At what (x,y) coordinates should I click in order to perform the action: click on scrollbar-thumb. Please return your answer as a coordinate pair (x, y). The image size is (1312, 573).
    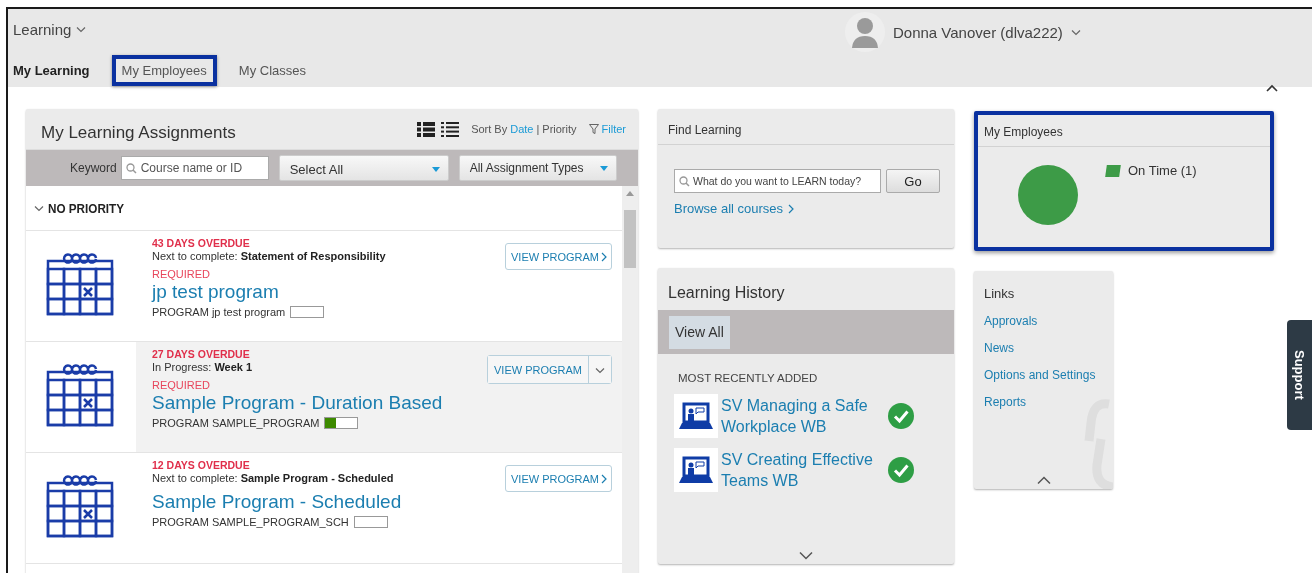
    Looking at the image, I should click on (630, 239).